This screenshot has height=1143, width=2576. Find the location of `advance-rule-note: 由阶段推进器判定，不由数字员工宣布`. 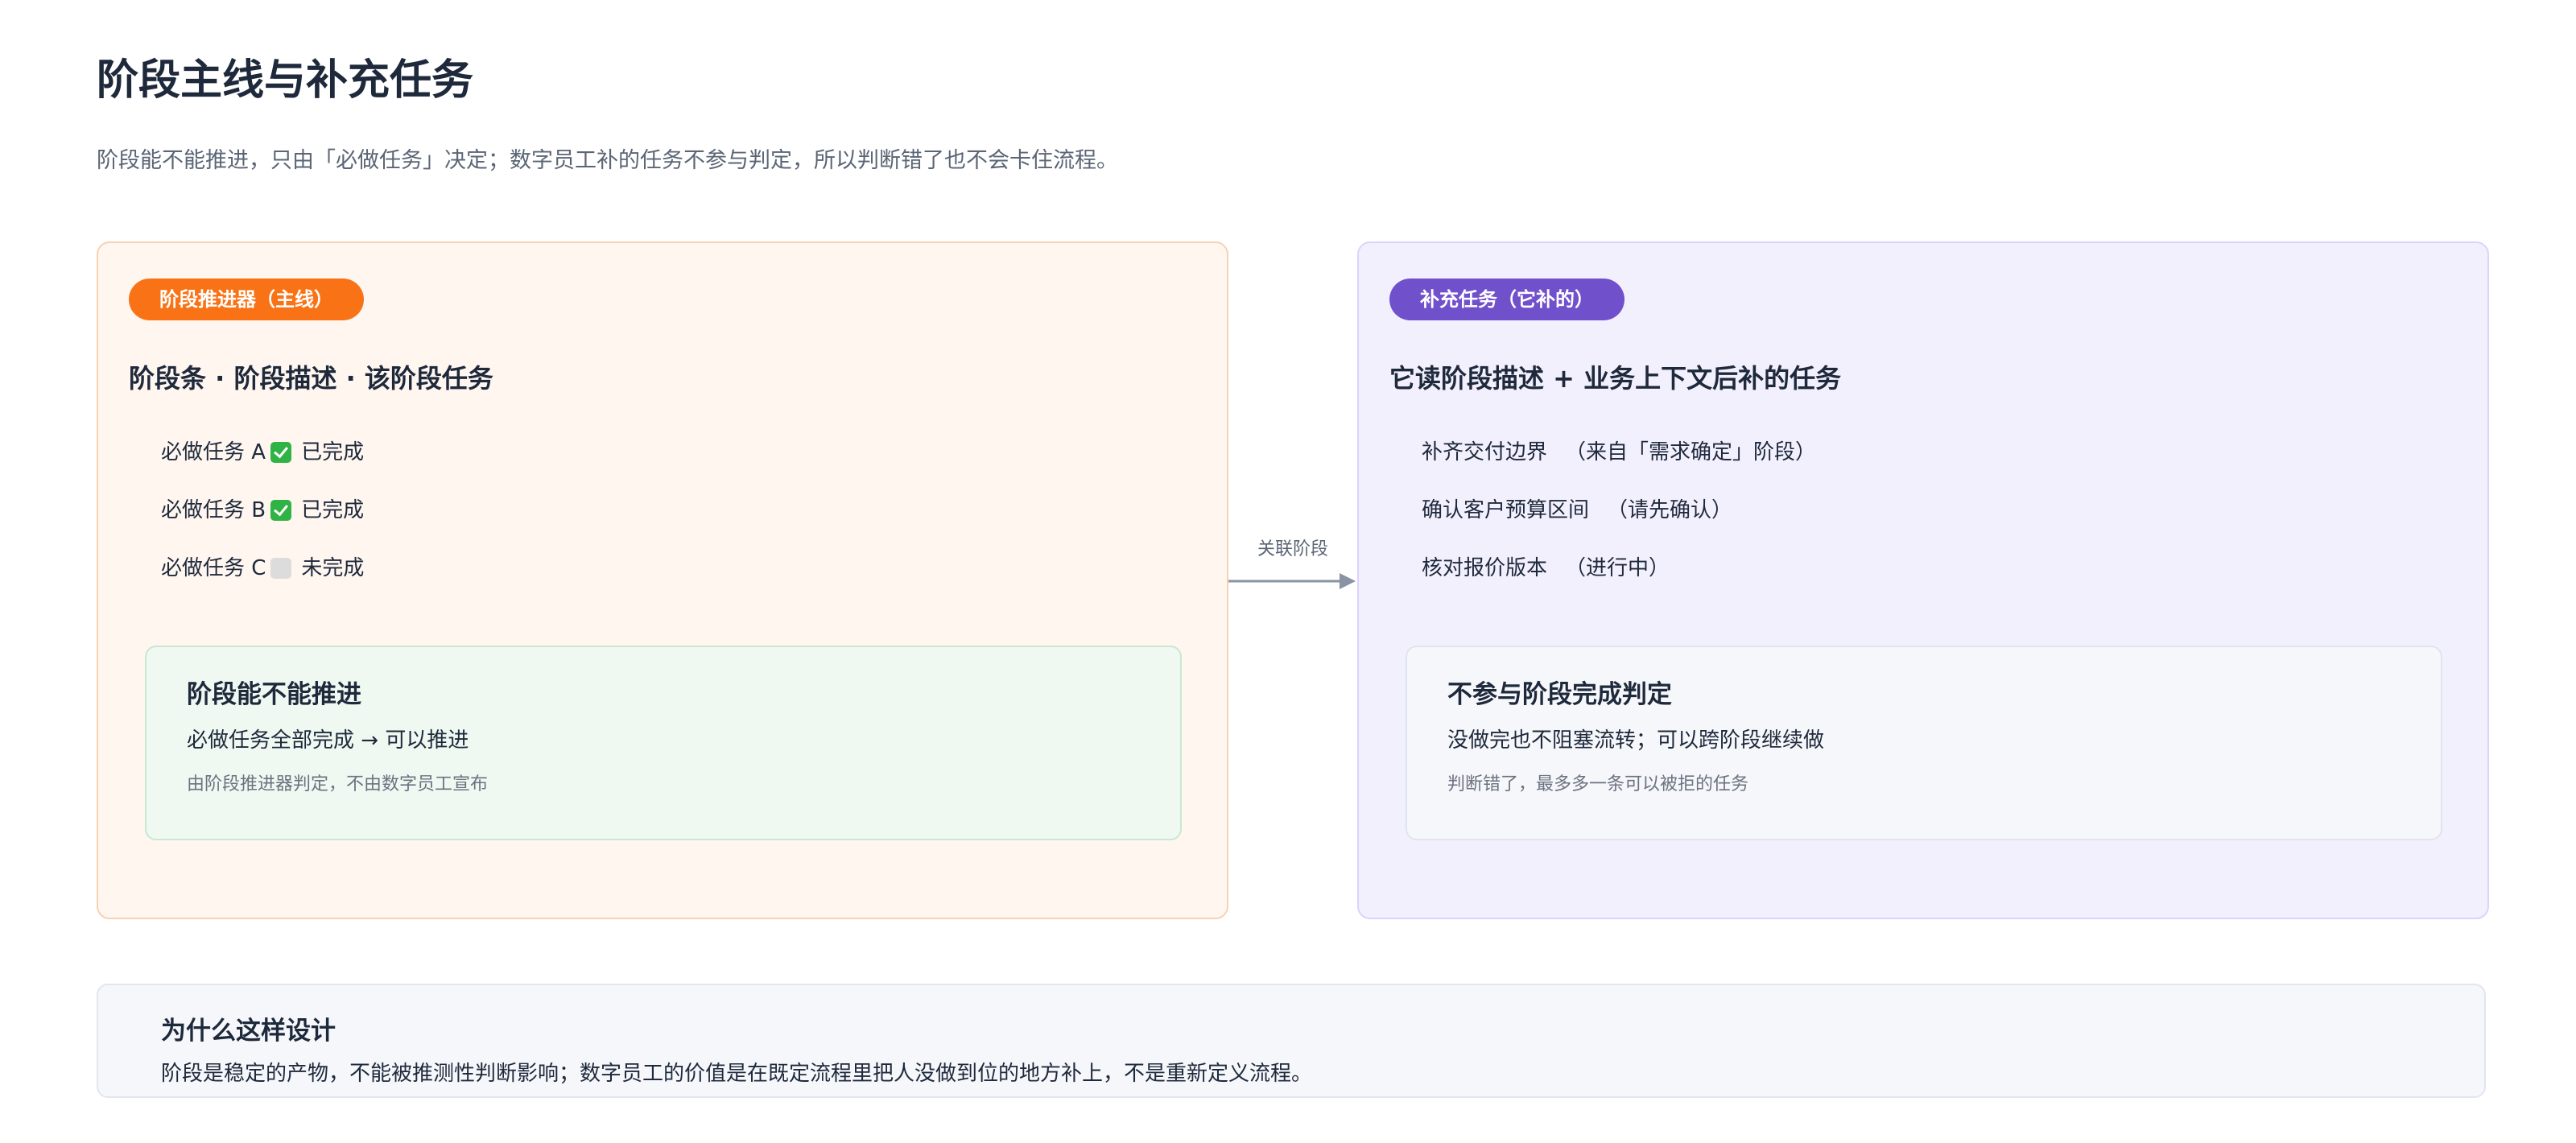

advance-rule-note: 由阶段推进器判定，不由数字员工宣布 is located at coordinates (338, 784).